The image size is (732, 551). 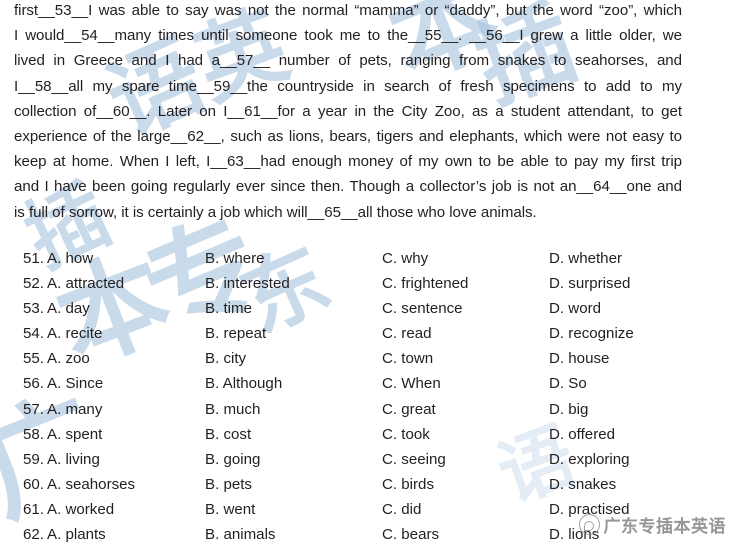 I want to click on question-number: 61., so click(x=33, y=509).